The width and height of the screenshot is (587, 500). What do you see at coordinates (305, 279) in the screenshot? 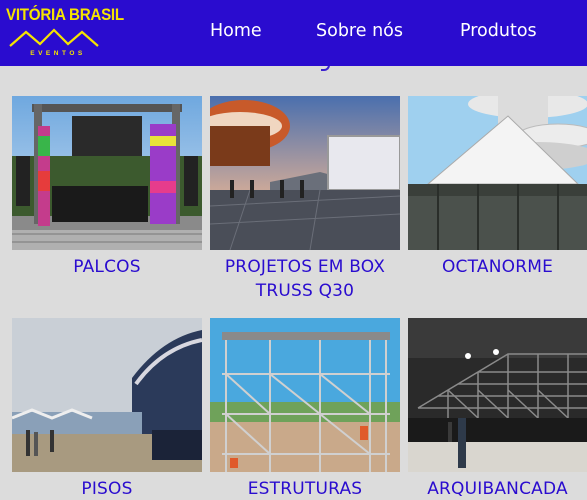
I see `product-label-box-truss: PROJETOS EM BOX TRUSS Q30` at bounding box center [305, 279].